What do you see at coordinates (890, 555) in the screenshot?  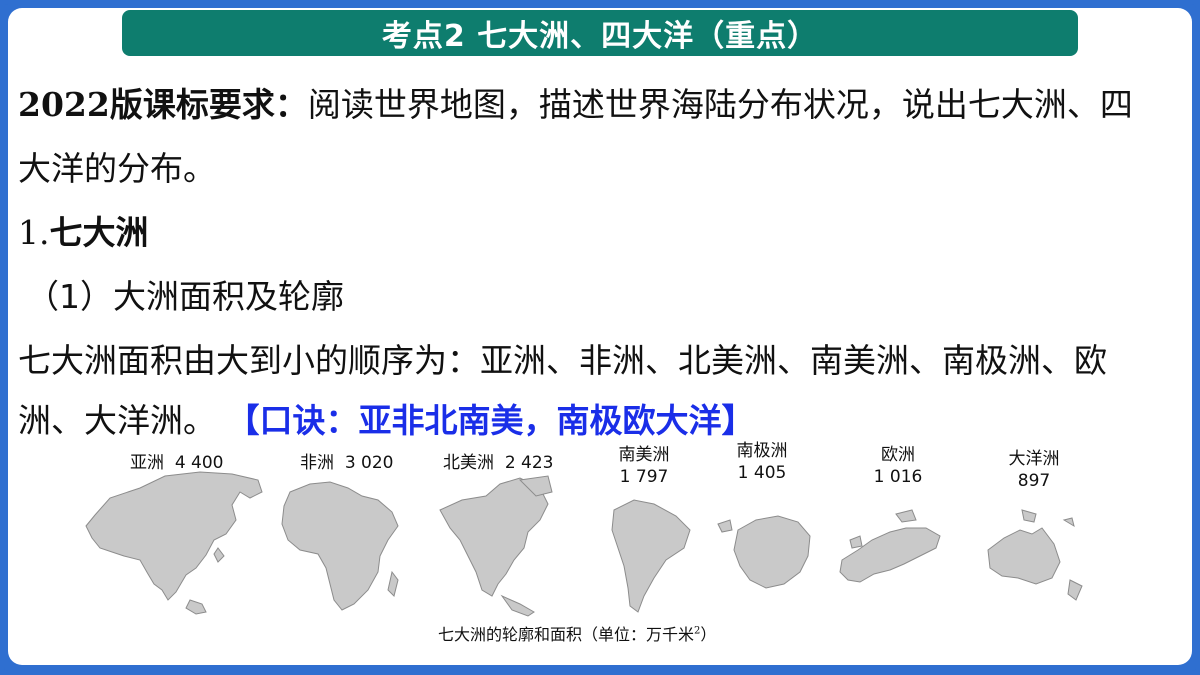 I see `europe-outline` at bounding box center [890, 555].